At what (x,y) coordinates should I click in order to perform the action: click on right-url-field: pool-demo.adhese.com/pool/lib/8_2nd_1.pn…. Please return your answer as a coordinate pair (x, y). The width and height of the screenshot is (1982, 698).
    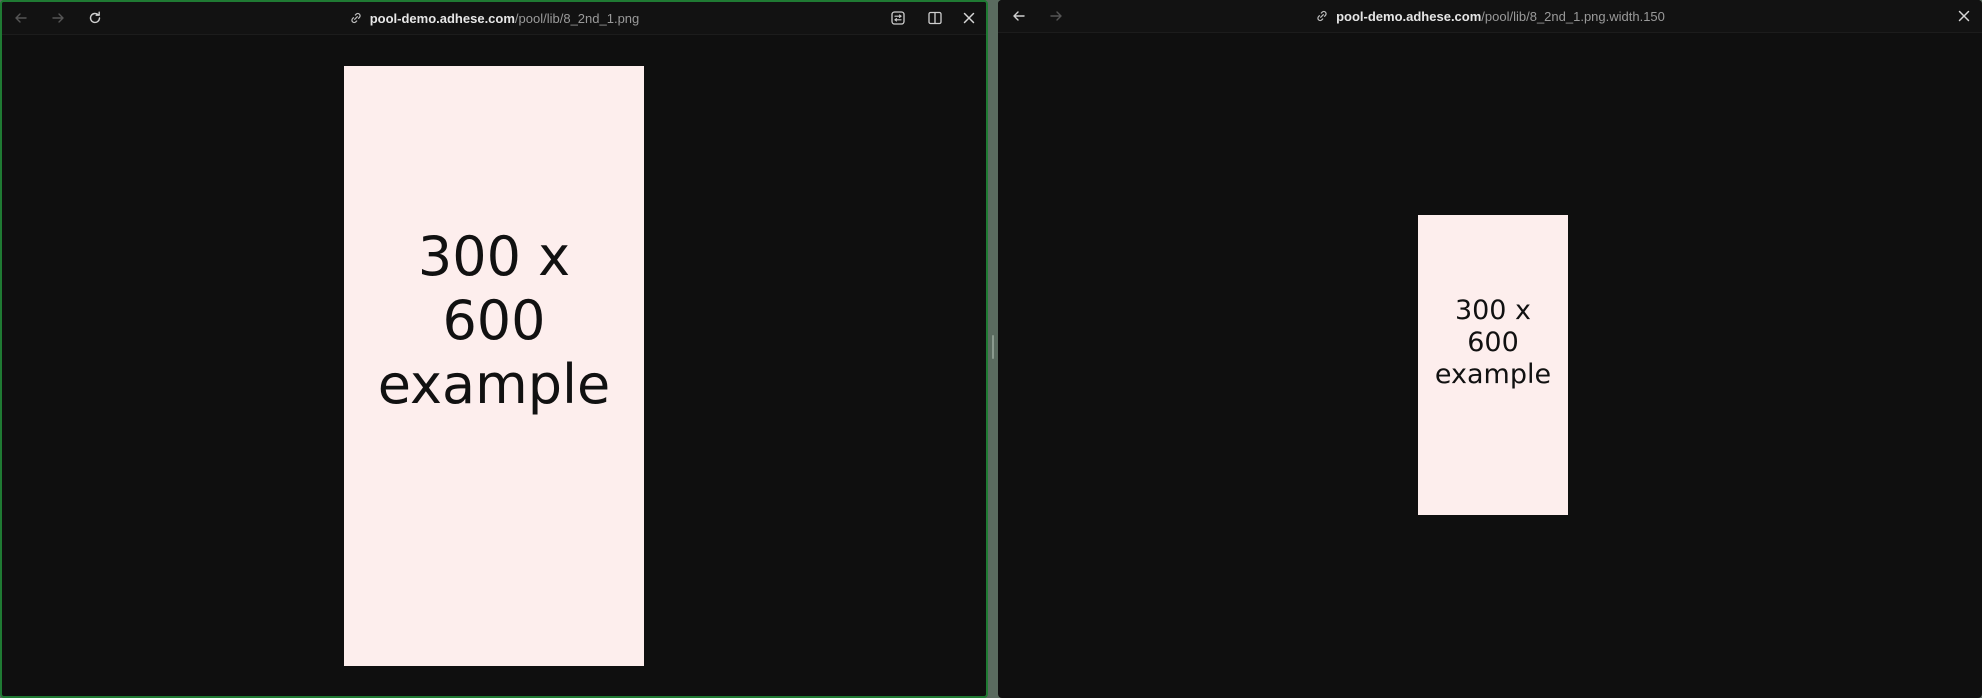
    Looking at the image, I should click on (1490, 16).